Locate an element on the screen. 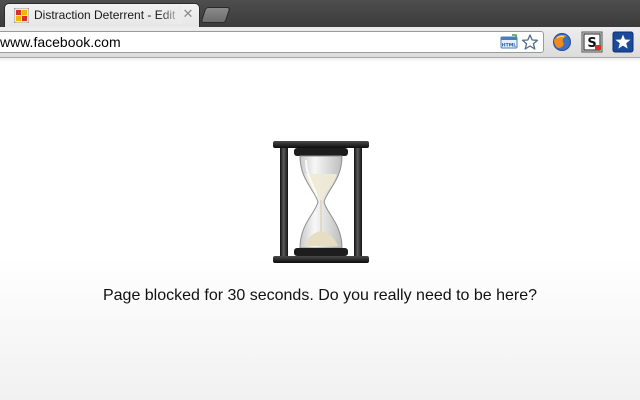 The image size is (640, 400). html-badge-icon: HTML is located at coordinates (509, 42).